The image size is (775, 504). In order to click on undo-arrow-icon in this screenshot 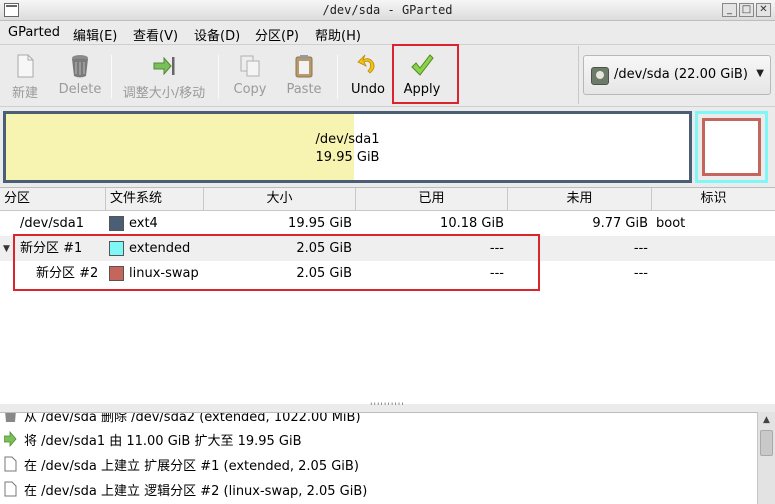, I will do `click(366, 64)`.